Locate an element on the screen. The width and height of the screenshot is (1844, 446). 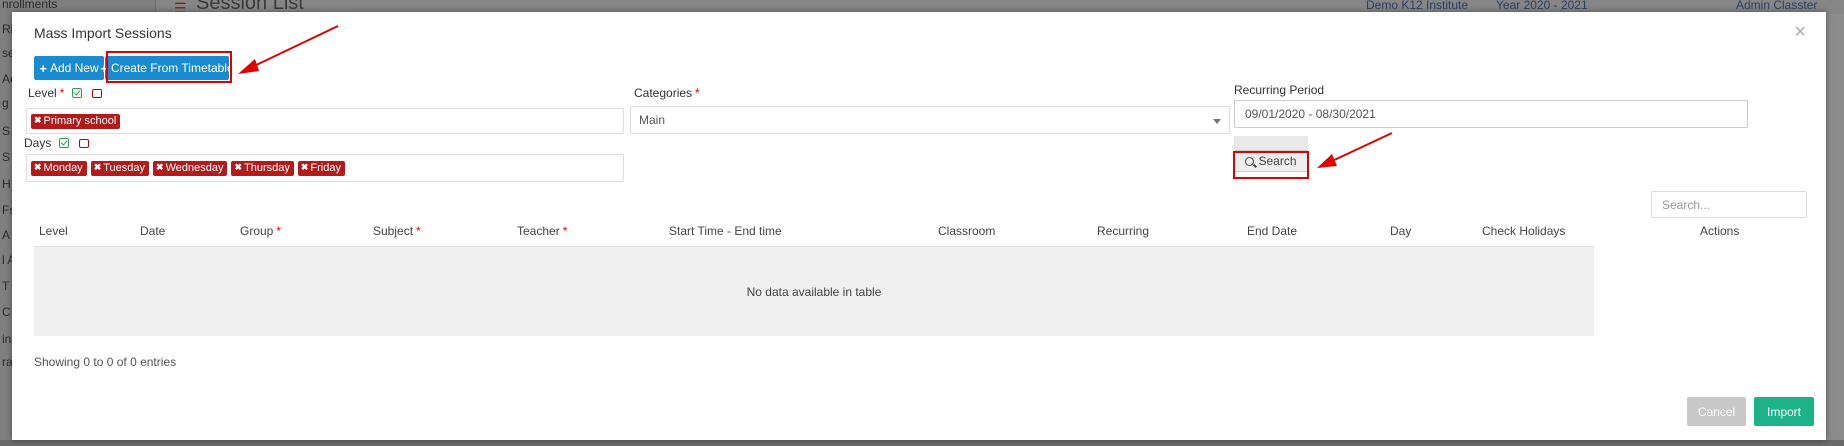
background-bottom-bar is located at coordinates (922, 443).